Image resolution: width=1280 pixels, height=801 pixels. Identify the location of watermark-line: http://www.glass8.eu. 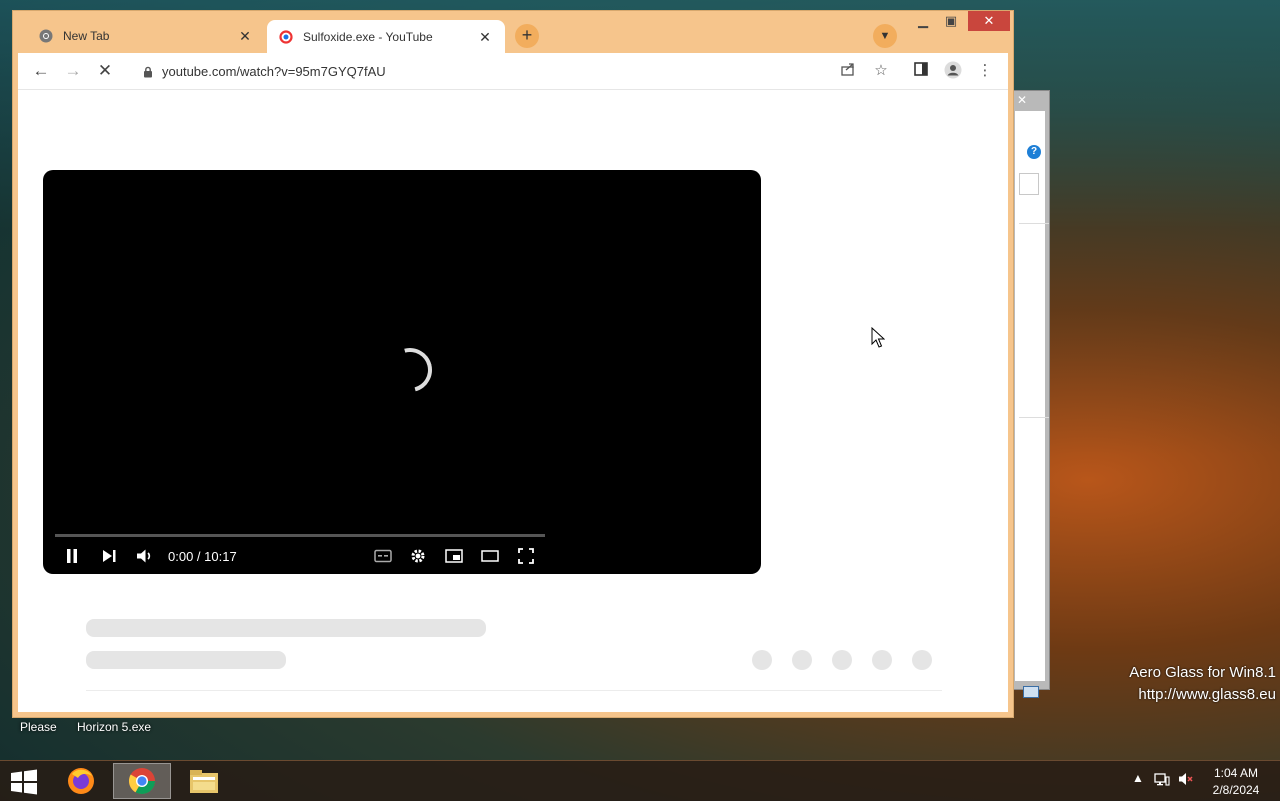
(1207, 694).